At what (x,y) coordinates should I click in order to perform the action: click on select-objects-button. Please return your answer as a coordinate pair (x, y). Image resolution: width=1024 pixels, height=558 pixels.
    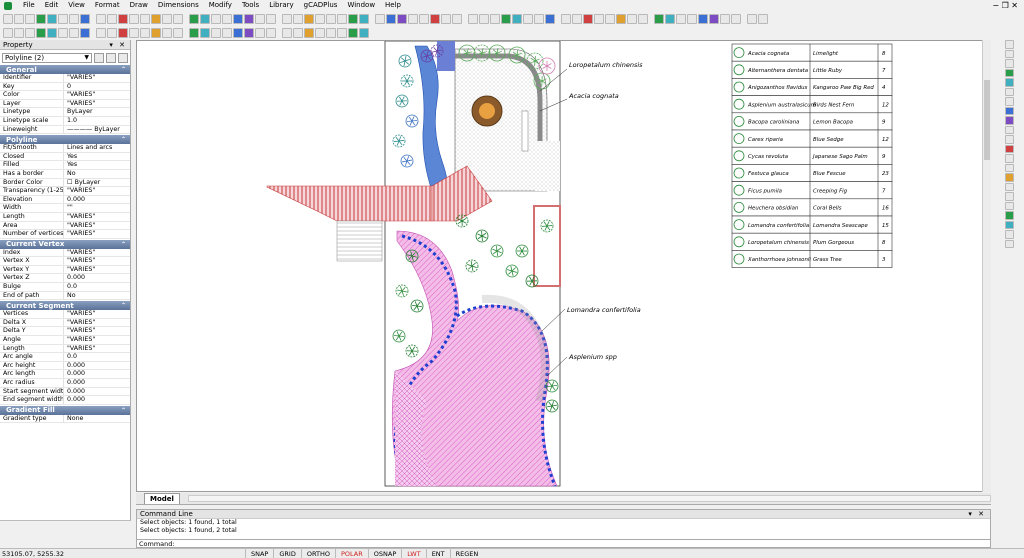
    Looking at the image, I should click on (99, 57).